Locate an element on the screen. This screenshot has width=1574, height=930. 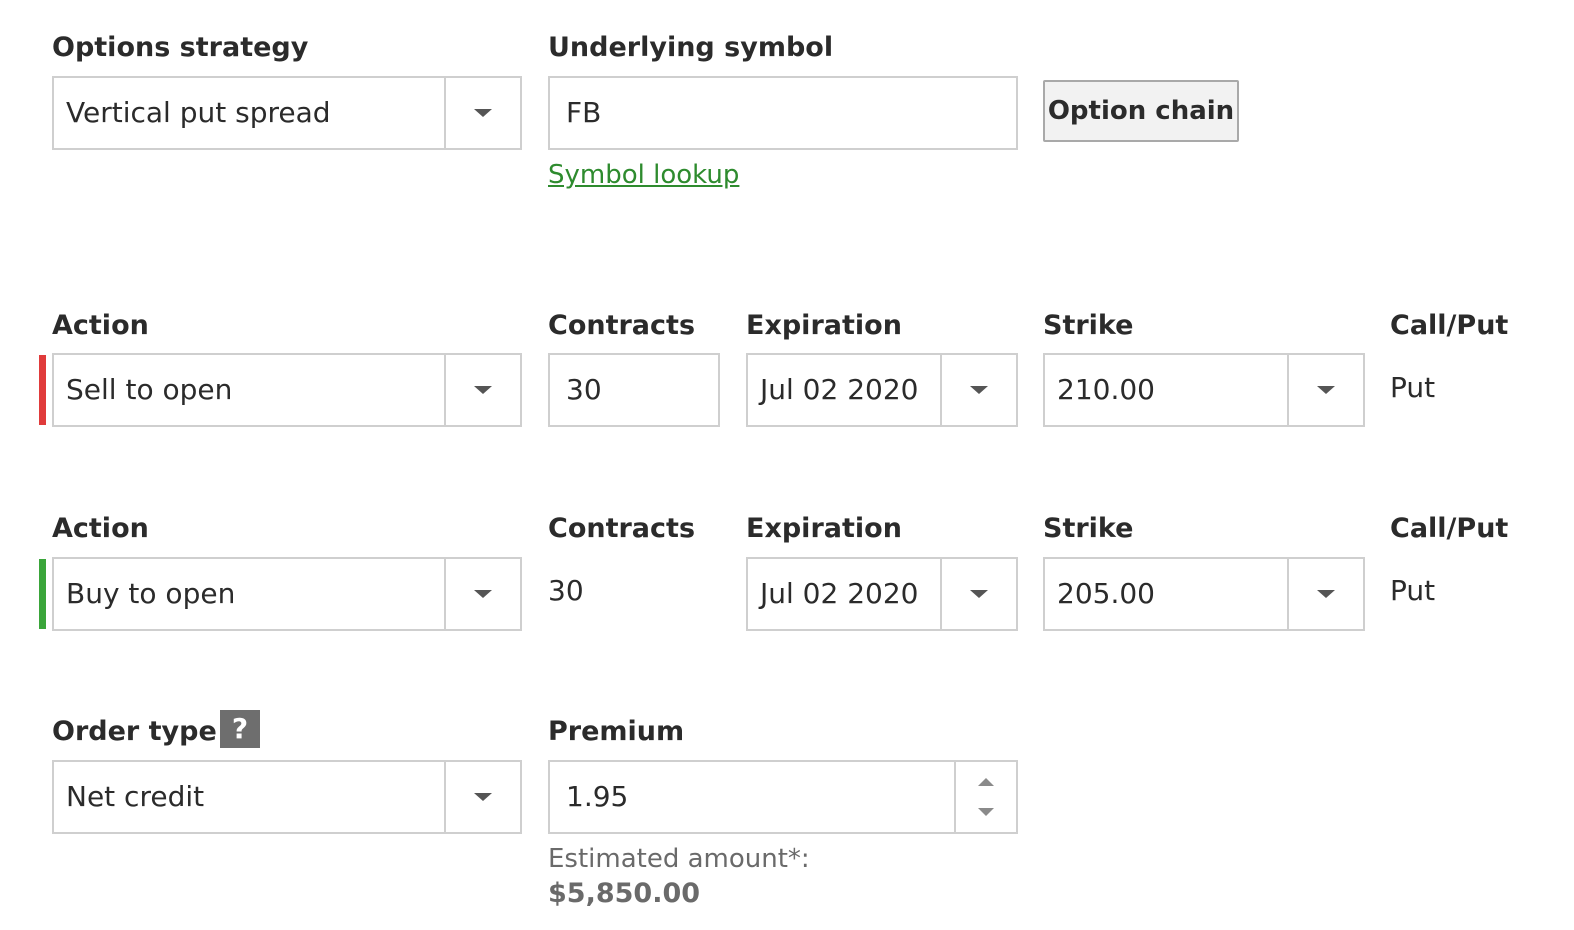
help-icon: ? is located at coordinates (240, 729).